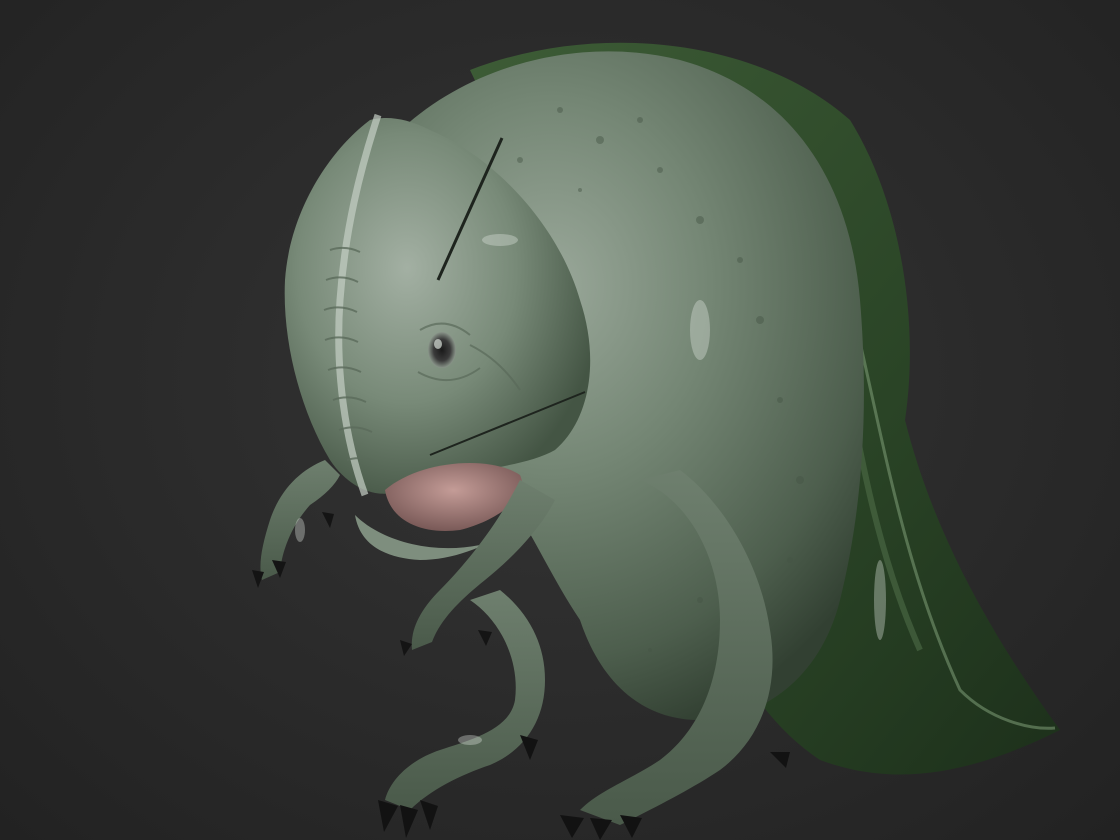  I want to click on front-leg, so click(465, 700).